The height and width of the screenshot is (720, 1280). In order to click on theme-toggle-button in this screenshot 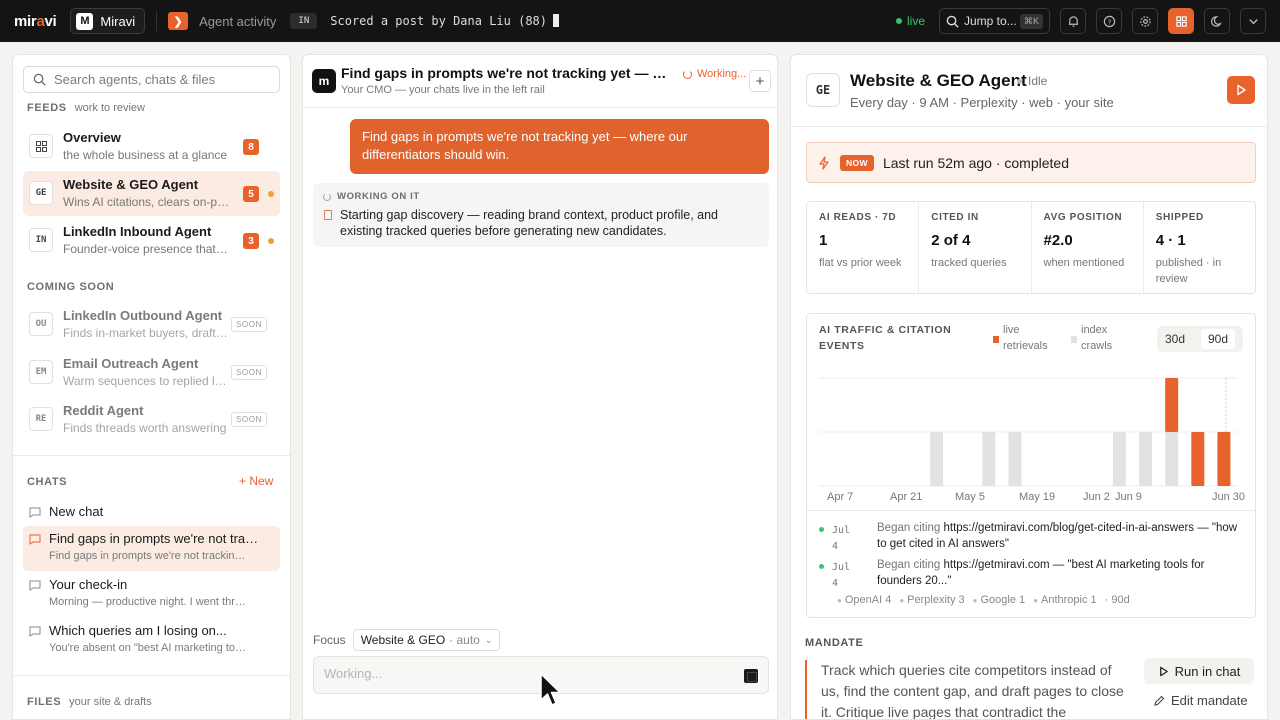, I will do `click(1217, 21)`.